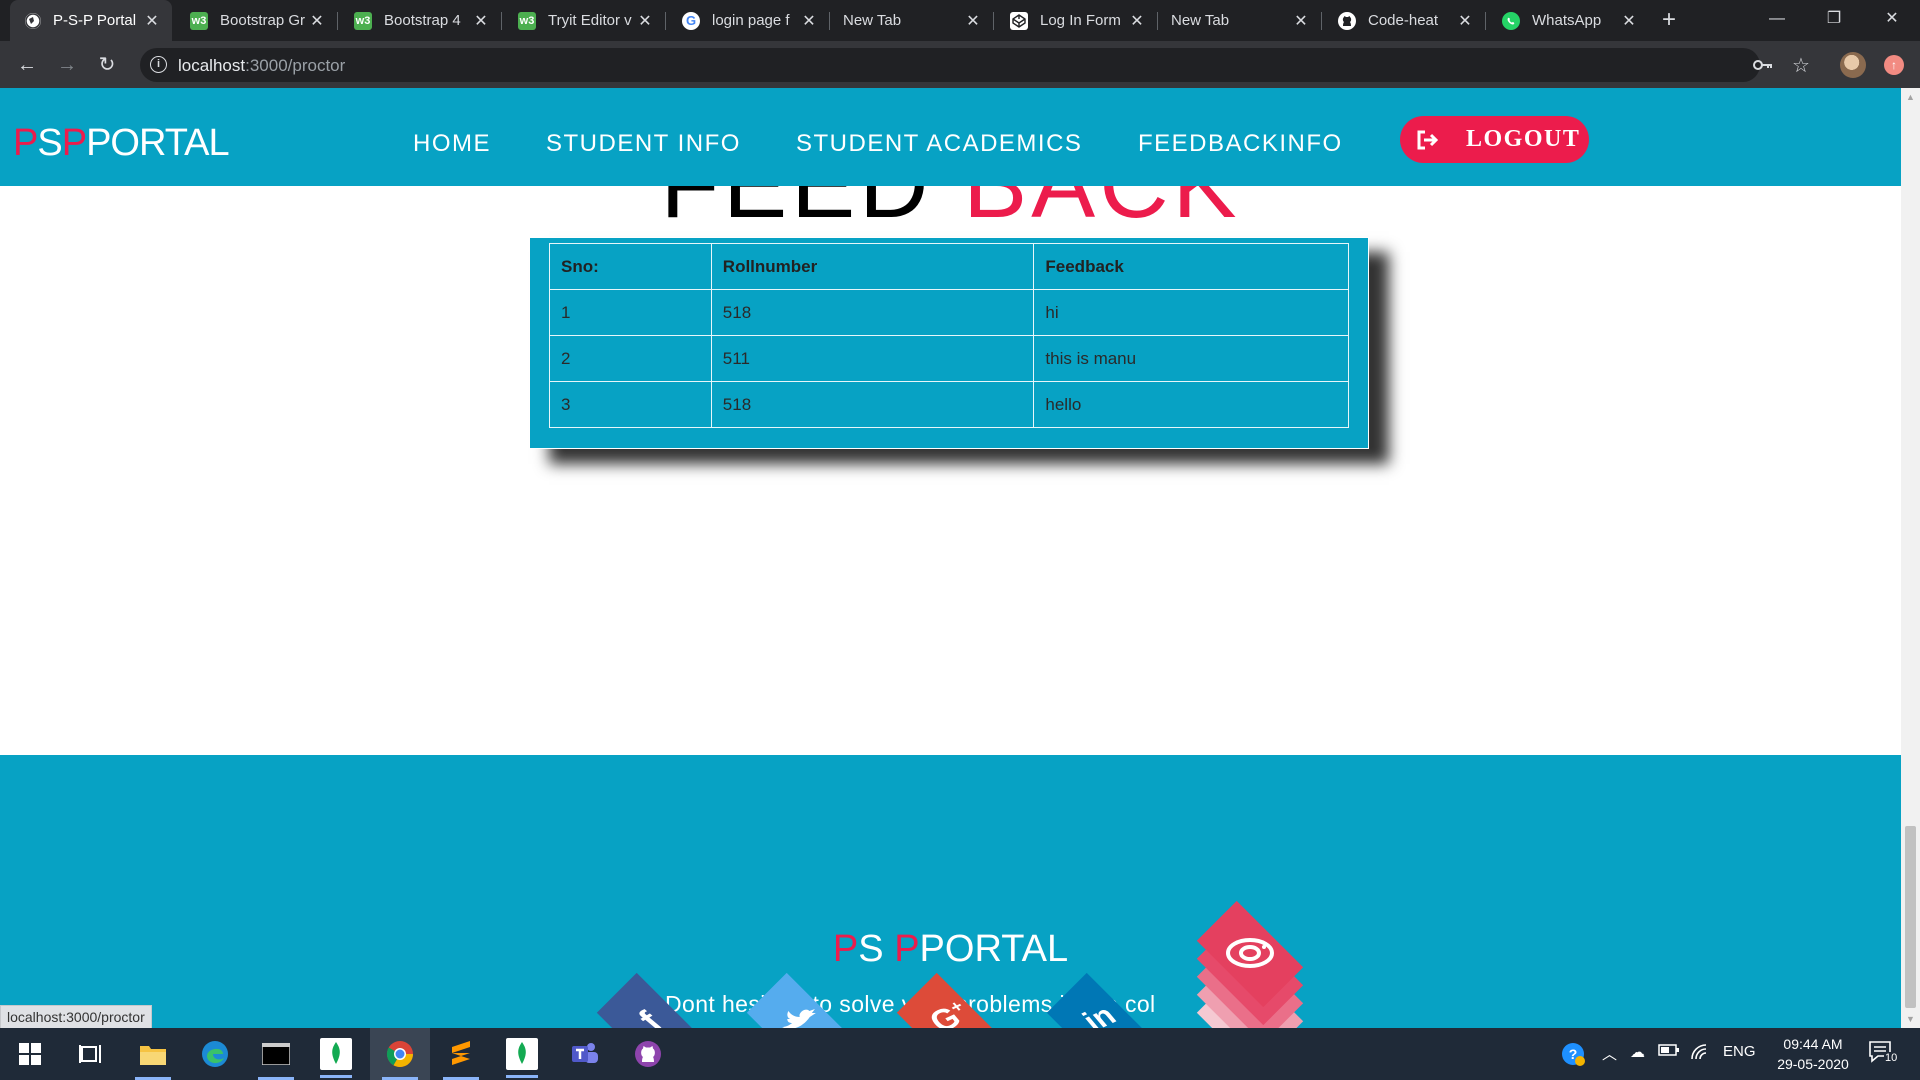 Image resolution: width=1920 pixels, height=1080 pixels. I want to click on tab-code-heat: Code-heat ✕, so click(1404, 20).